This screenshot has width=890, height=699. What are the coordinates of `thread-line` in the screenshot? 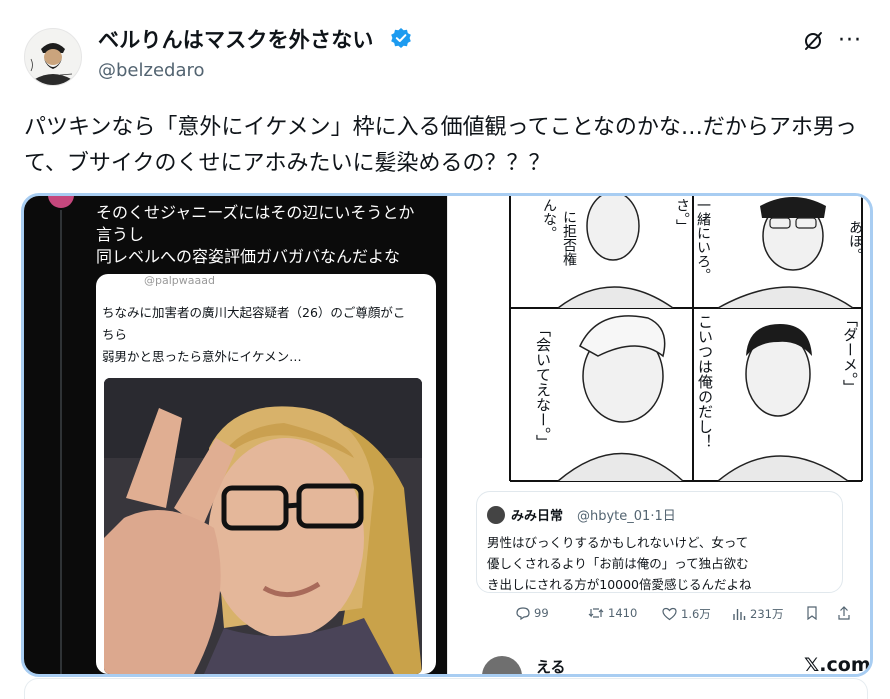 It's located at (61, 442).